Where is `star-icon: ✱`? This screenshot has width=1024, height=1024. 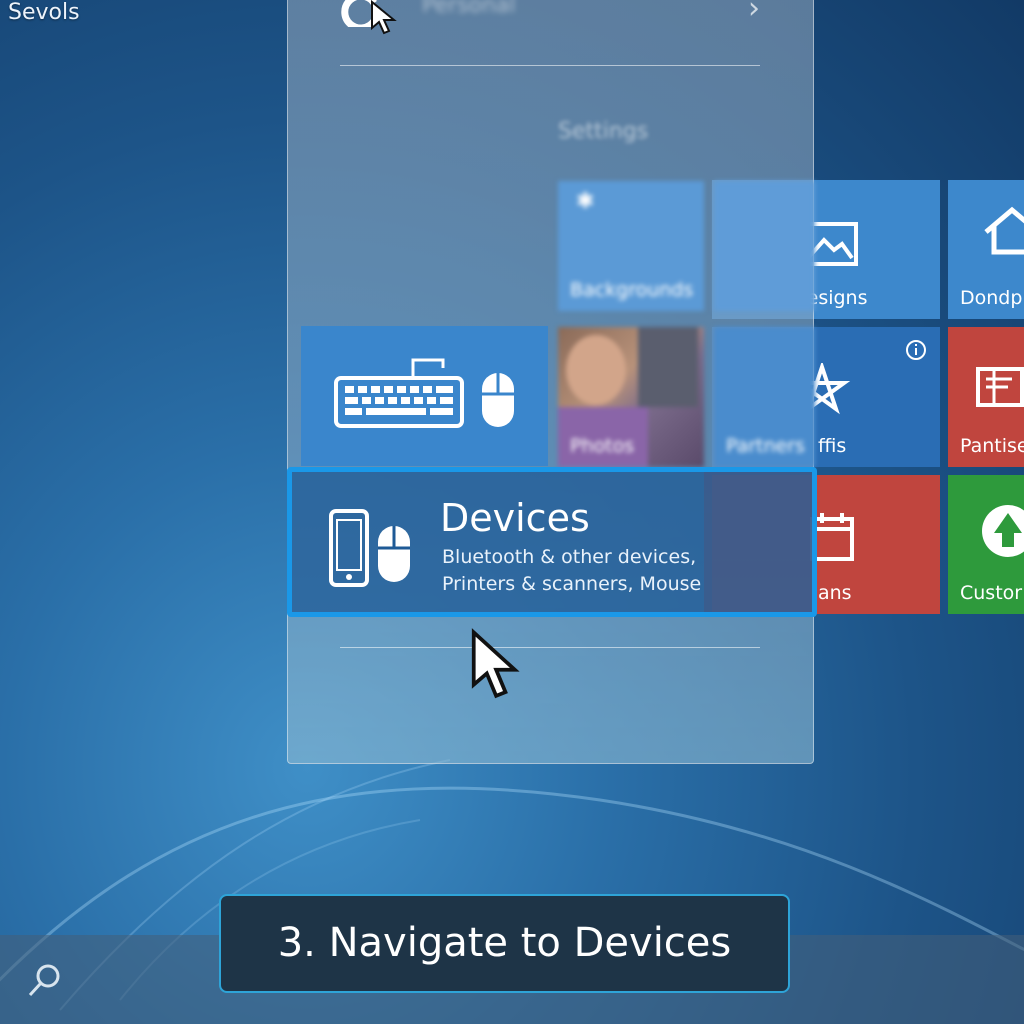
star-icon: ✱ is located at coordinates (585, 201).